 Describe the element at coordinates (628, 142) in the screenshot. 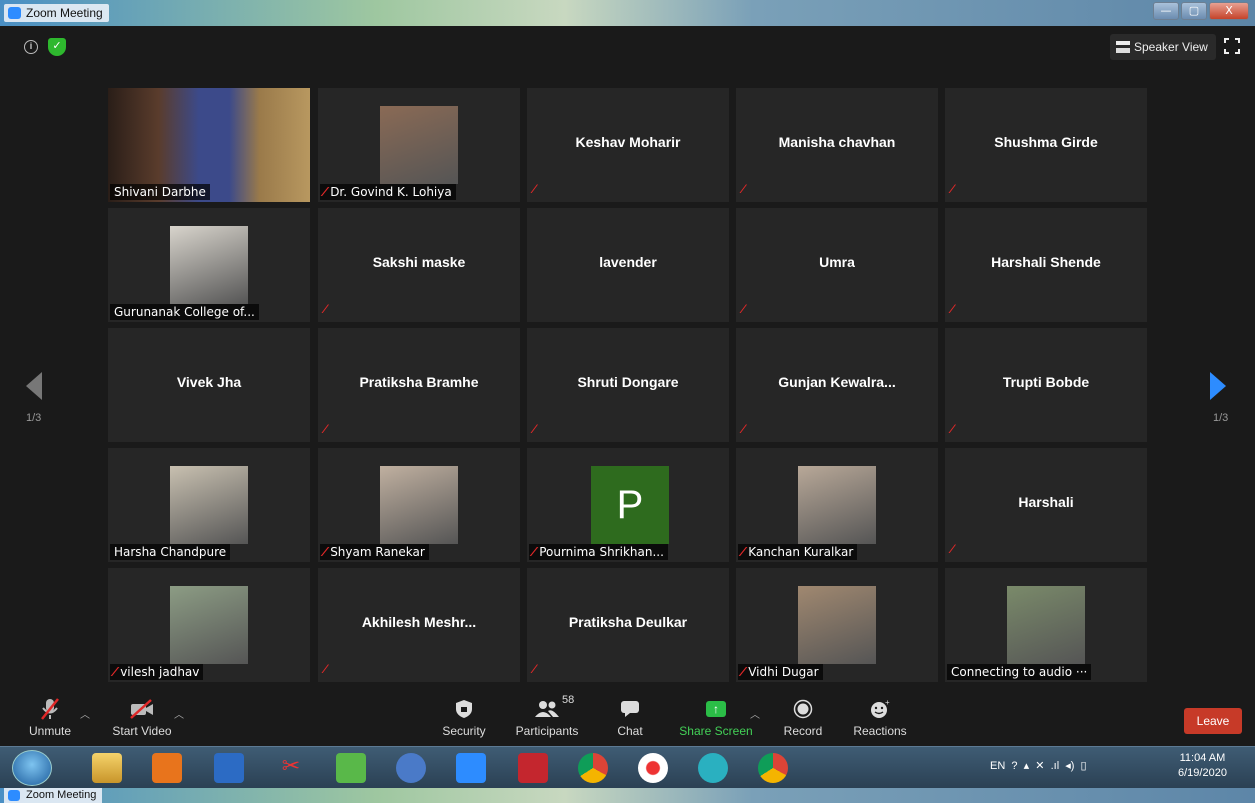

I see `participant-name: Keshav Moharir` at that location.